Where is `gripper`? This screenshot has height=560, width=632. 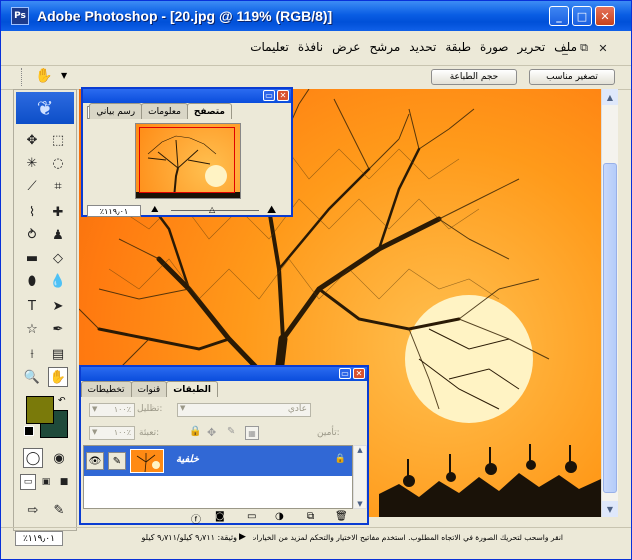 gripper is located at coordinates (22, 77).